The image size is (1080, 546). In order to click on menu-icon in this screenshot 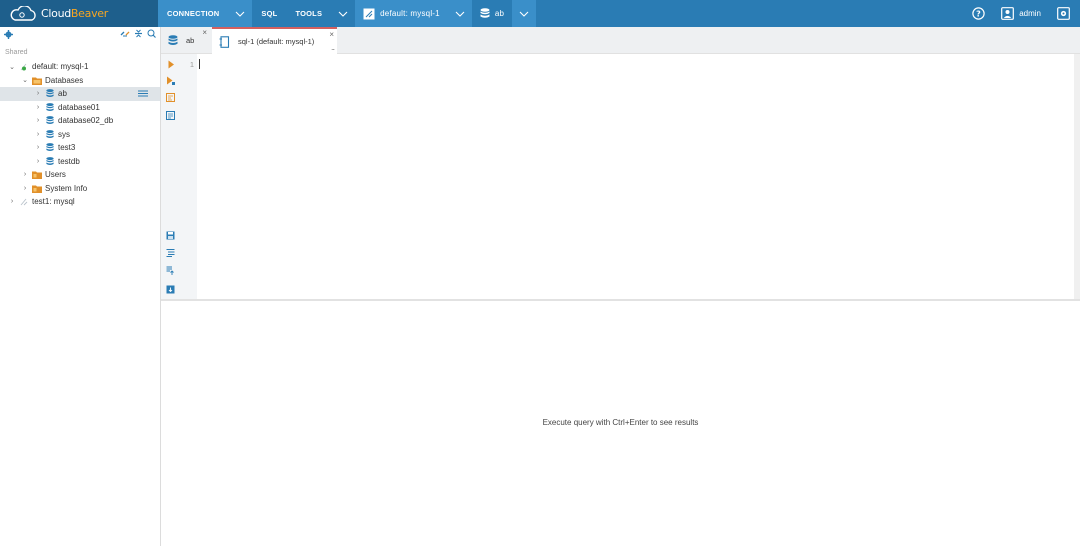, I will do `click(143, 93)`.